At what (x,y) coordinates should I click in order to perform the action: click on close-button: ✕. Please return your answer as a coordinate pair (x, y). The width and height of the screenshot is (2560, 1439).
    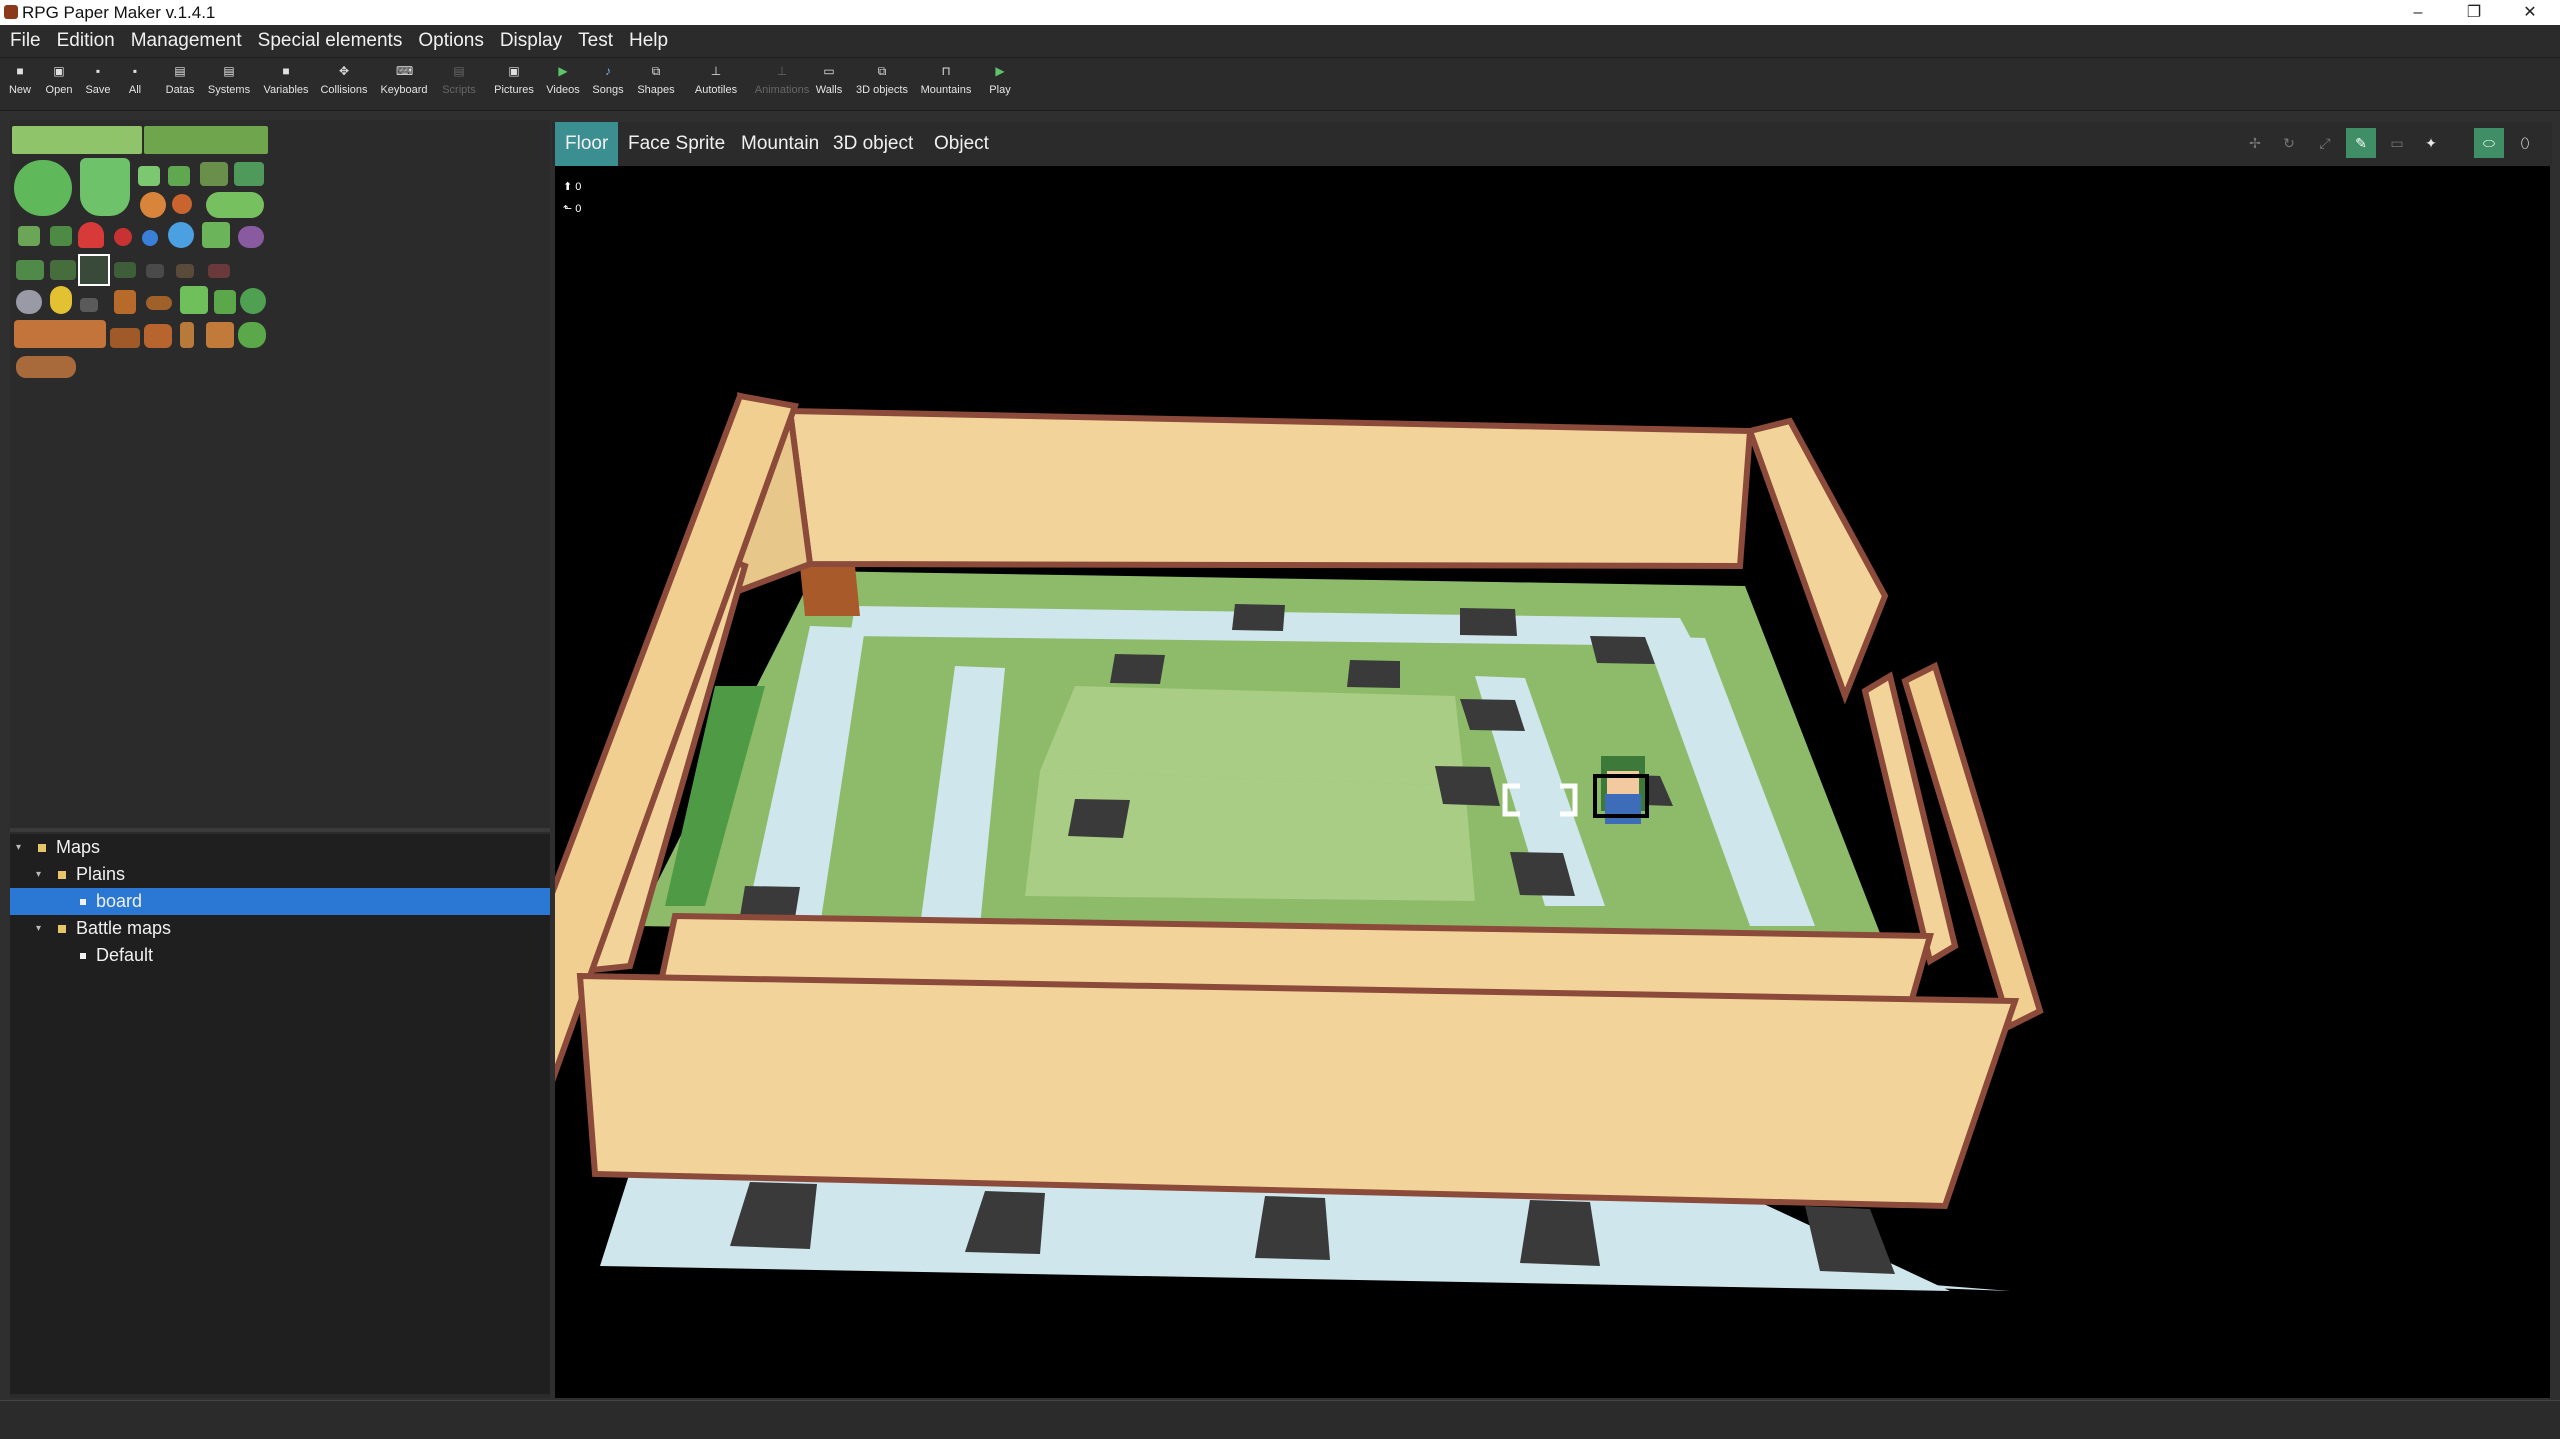
    Looking at the image, I should click on (2530, 12).